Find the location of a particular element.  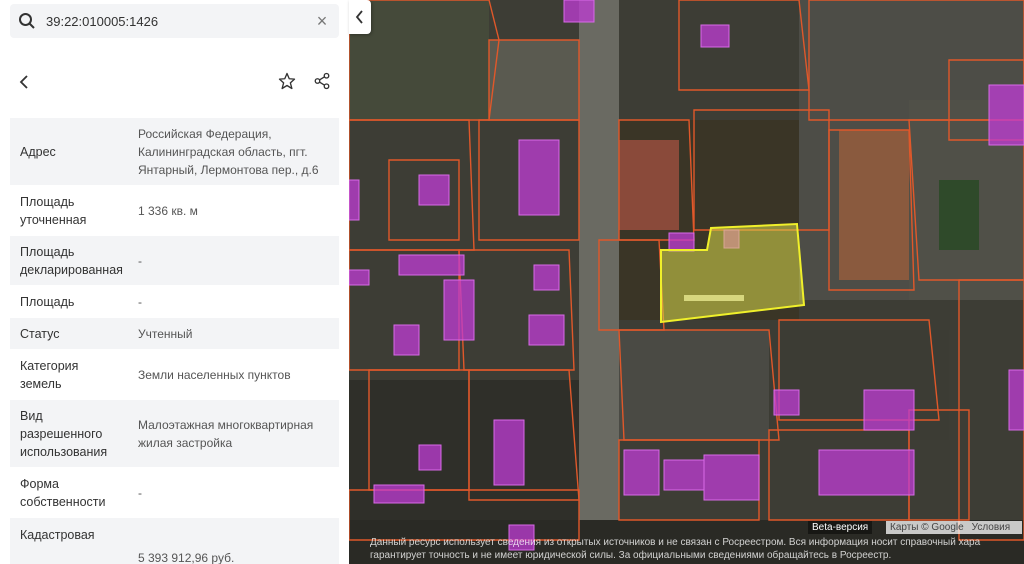

row-value: 5 393 912,96 руб. is located at coordinates (186, 557).